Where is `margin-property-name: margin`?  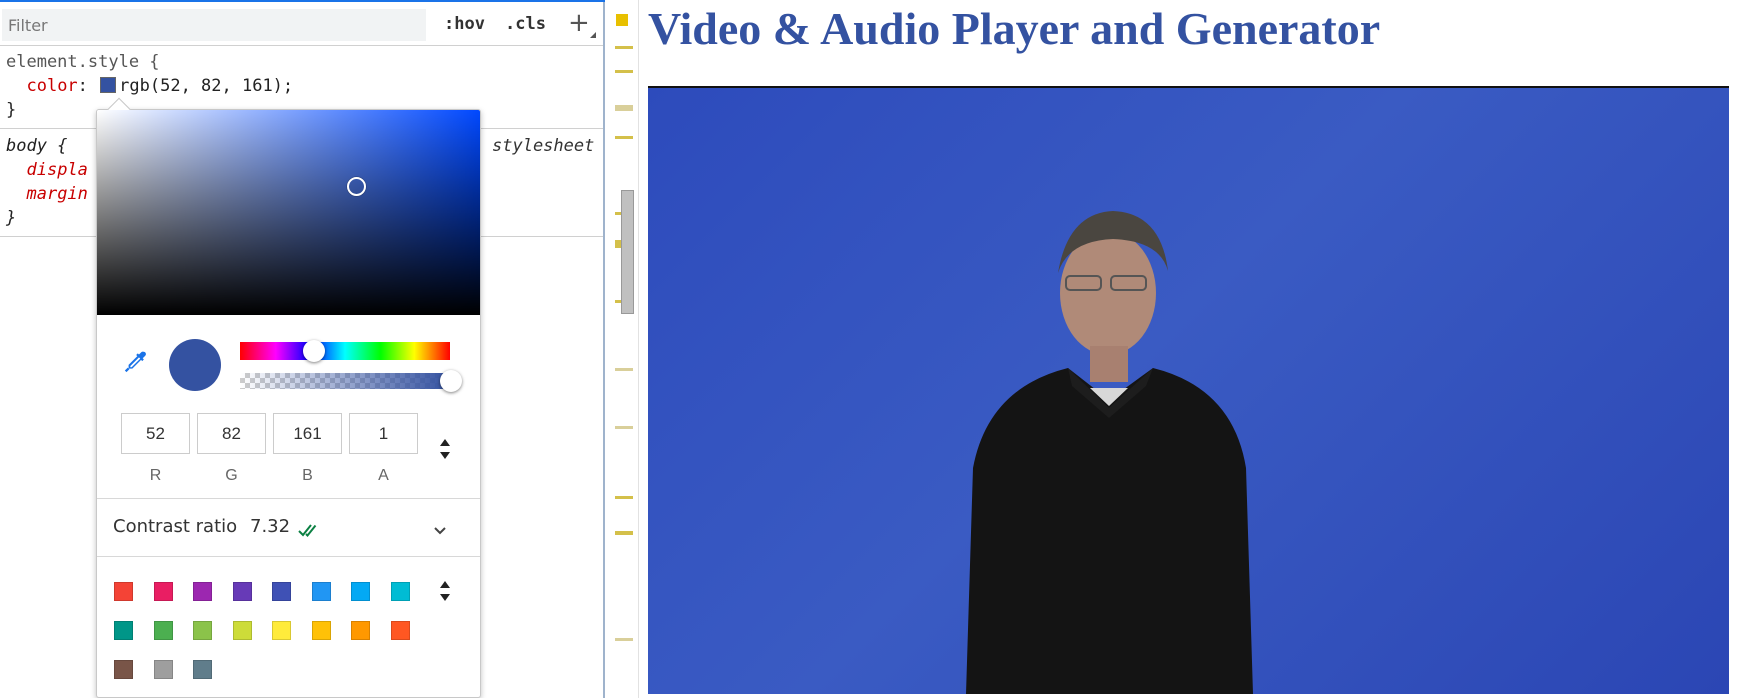
margin-property-name: margin is located at coordinates (57, 194).